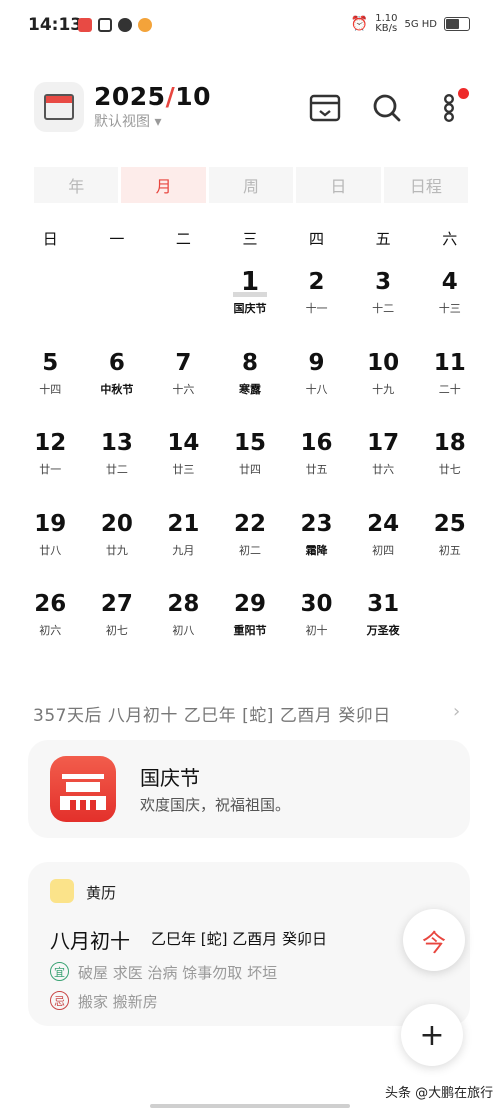 This screenshot has height=1111, width=500. I want to click on day-cell: 14 廿三, so click(183, 463).